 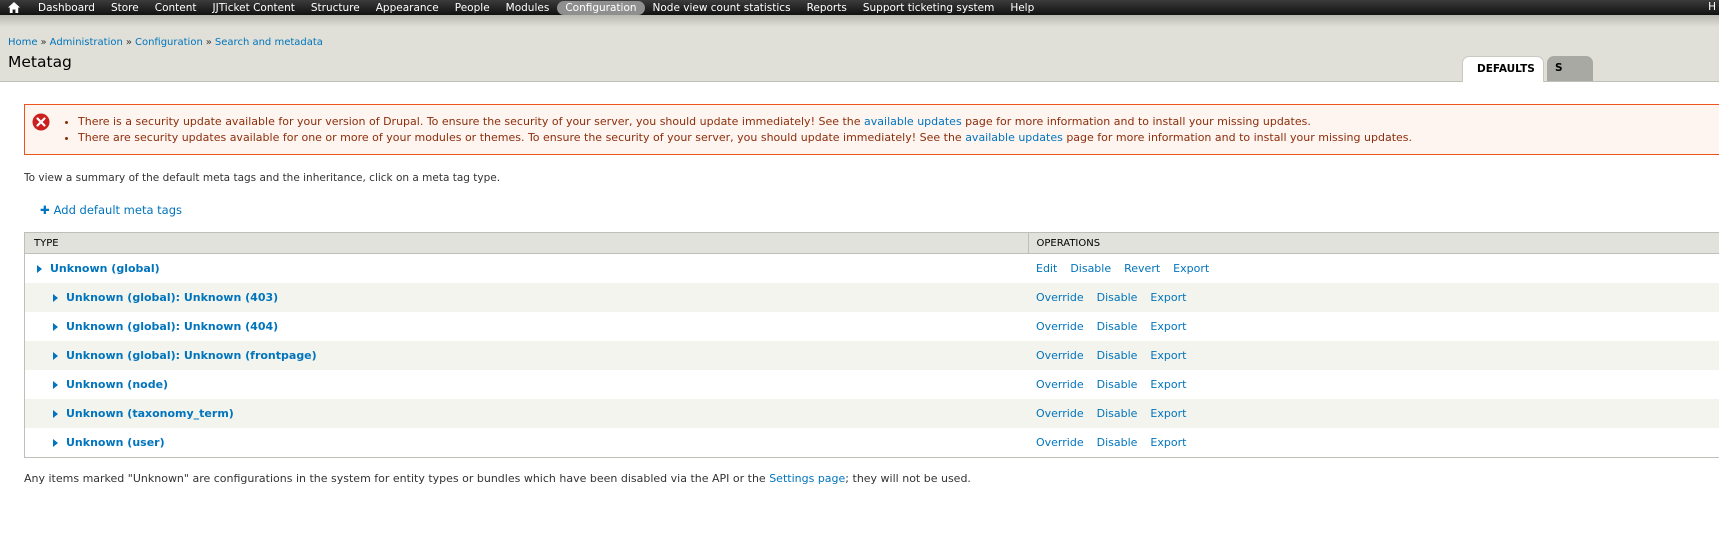 I want to click on toolbar-item-modules: Modules, so click(x=528, y=8).